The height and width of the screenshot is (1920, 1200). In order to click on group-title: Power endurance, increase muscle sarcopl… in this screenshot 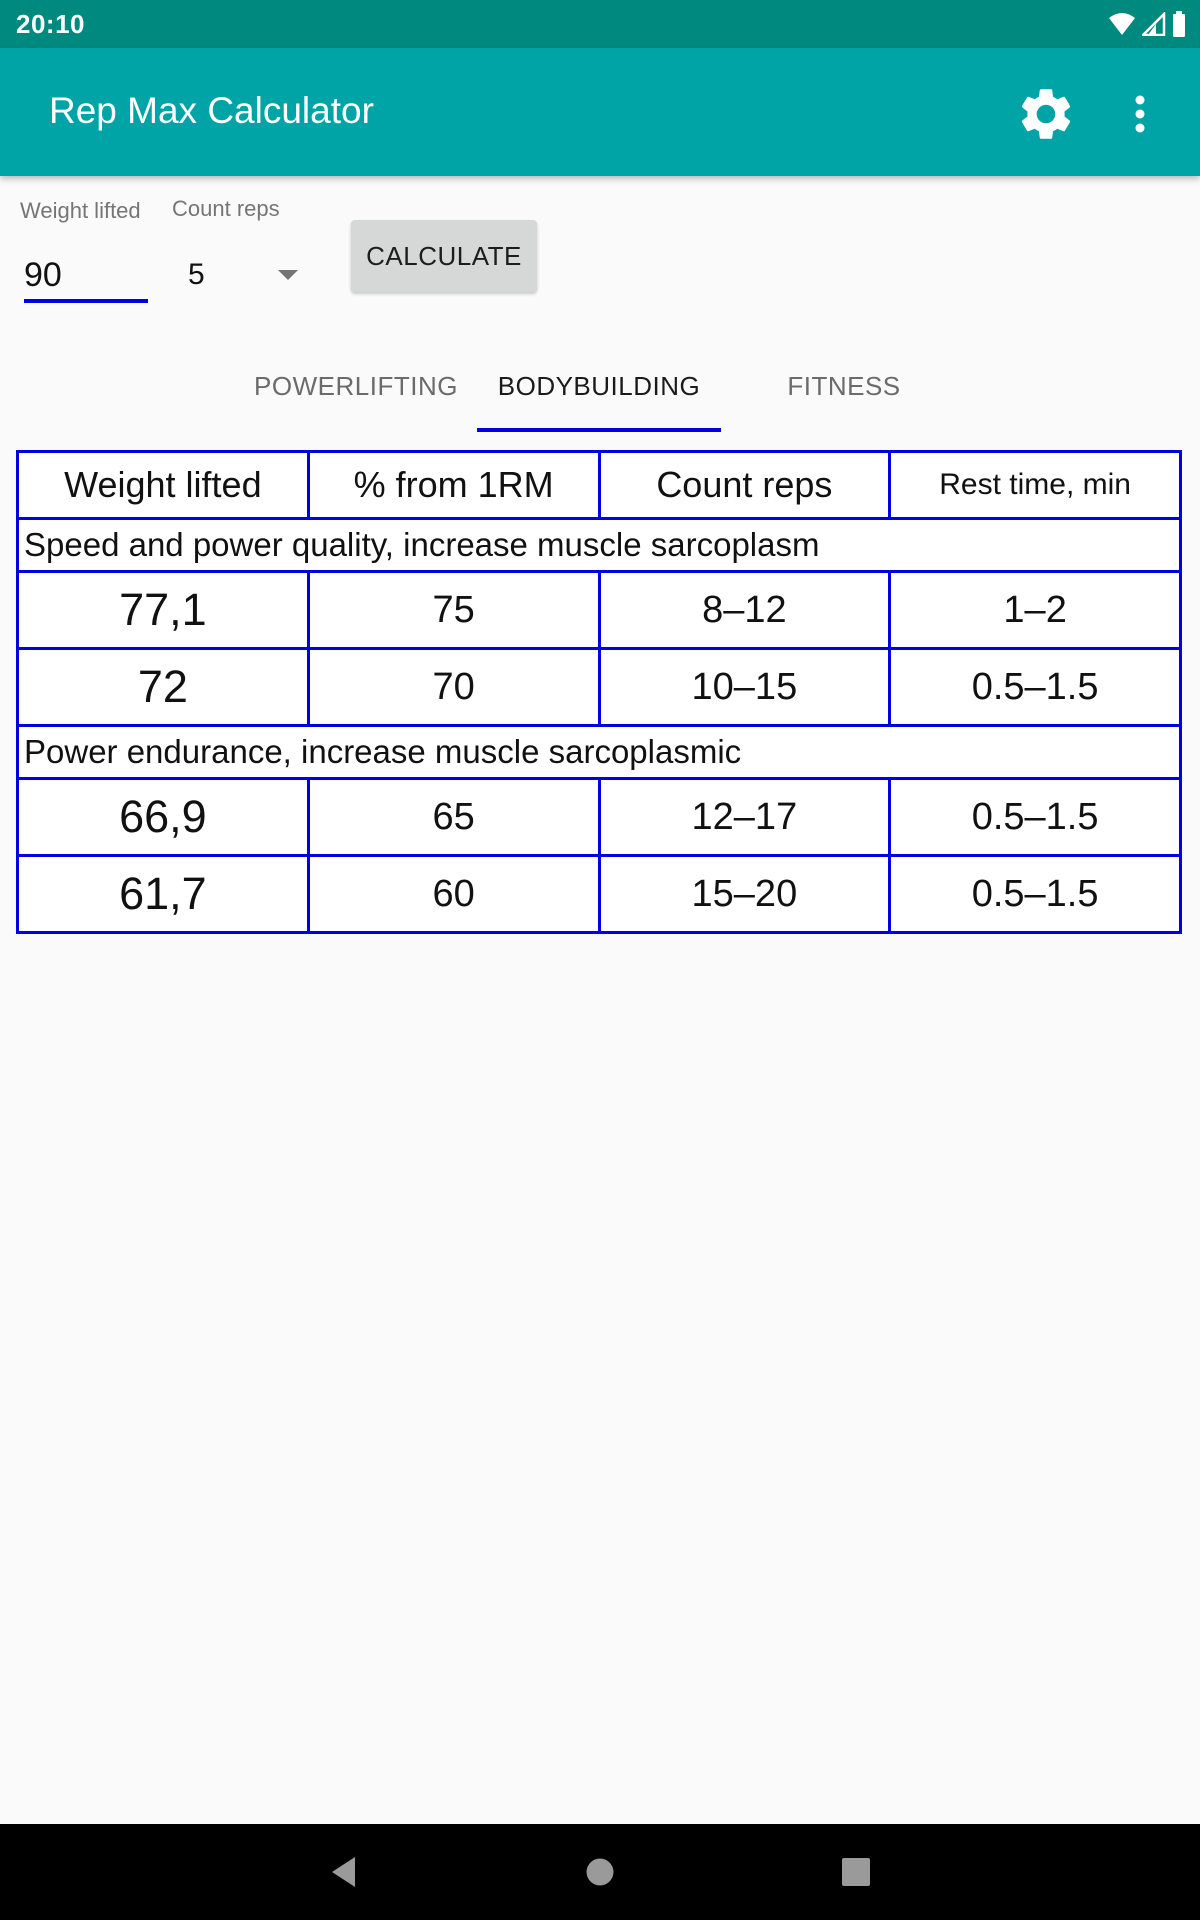, I will do `click(599, 752)`.